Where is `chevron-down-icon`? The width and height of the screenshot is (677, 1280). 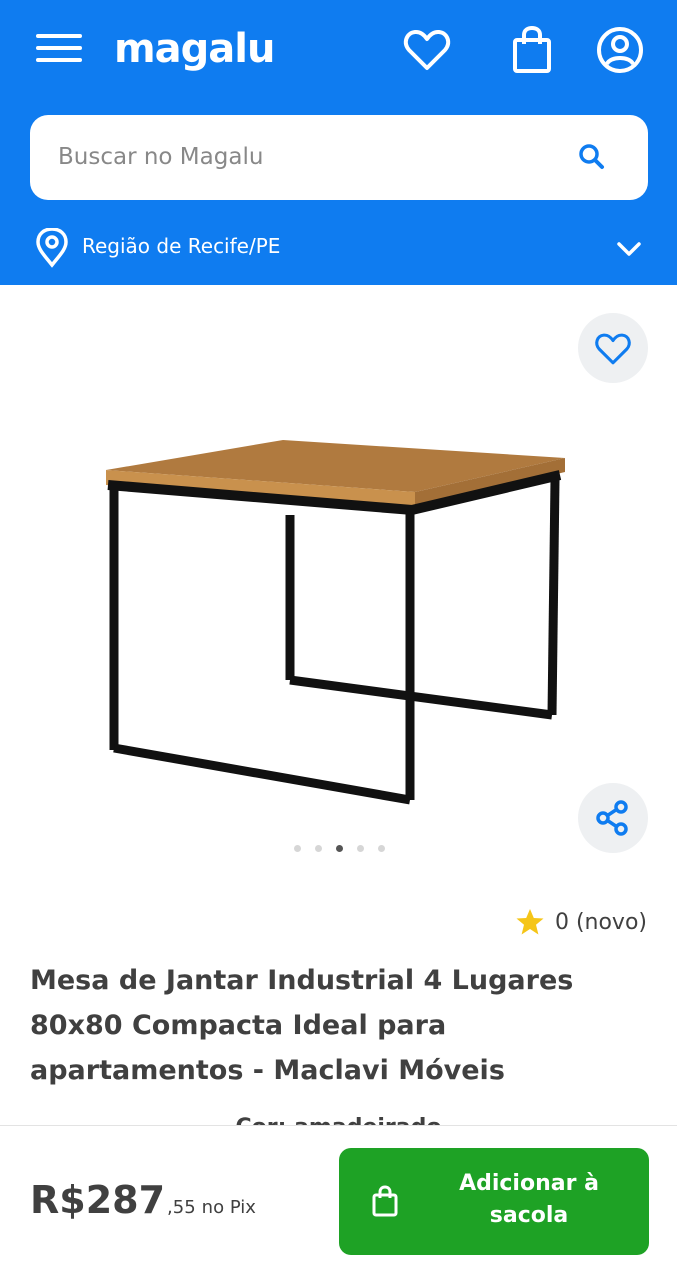 chevron-down-icon is located at coordinates (629, 249).